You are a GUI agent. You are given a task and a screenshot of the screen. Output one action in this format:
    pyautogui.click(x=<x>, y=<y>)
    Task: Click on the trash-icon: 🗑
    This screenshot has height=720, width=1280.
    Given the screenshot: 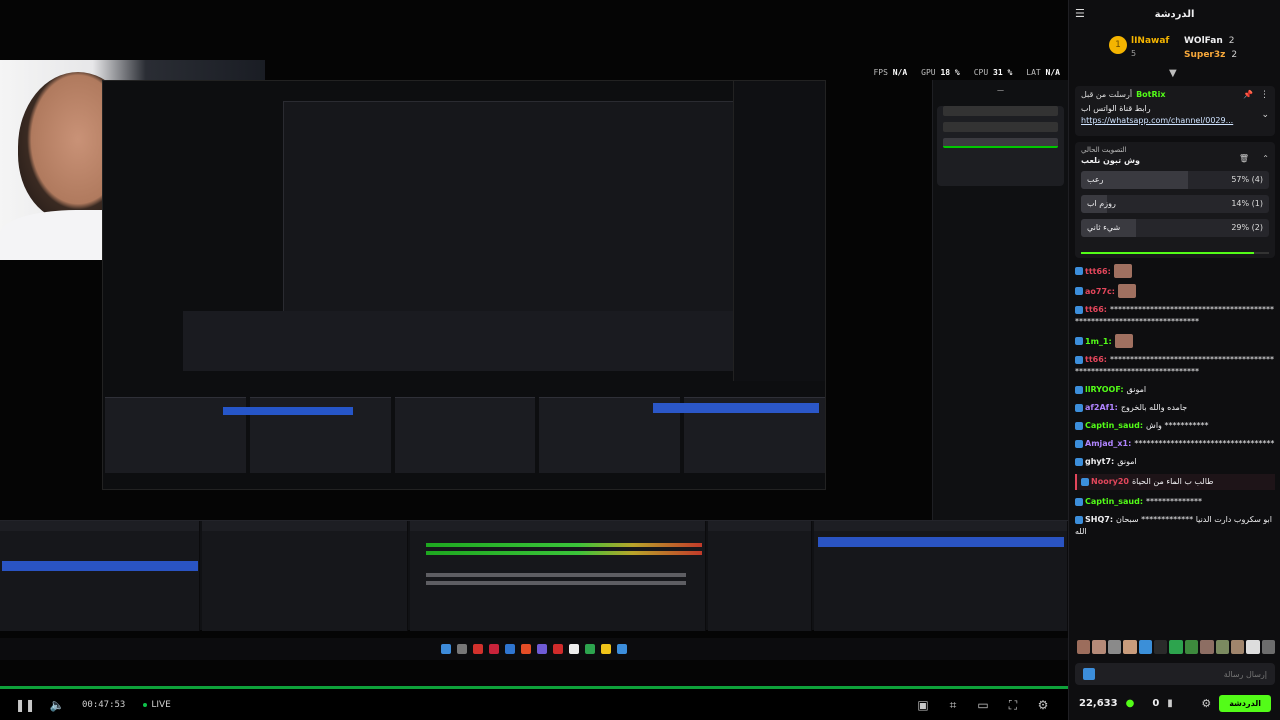 What is the action you would take?
    pyautogui.click(x=1244, y=158)
    